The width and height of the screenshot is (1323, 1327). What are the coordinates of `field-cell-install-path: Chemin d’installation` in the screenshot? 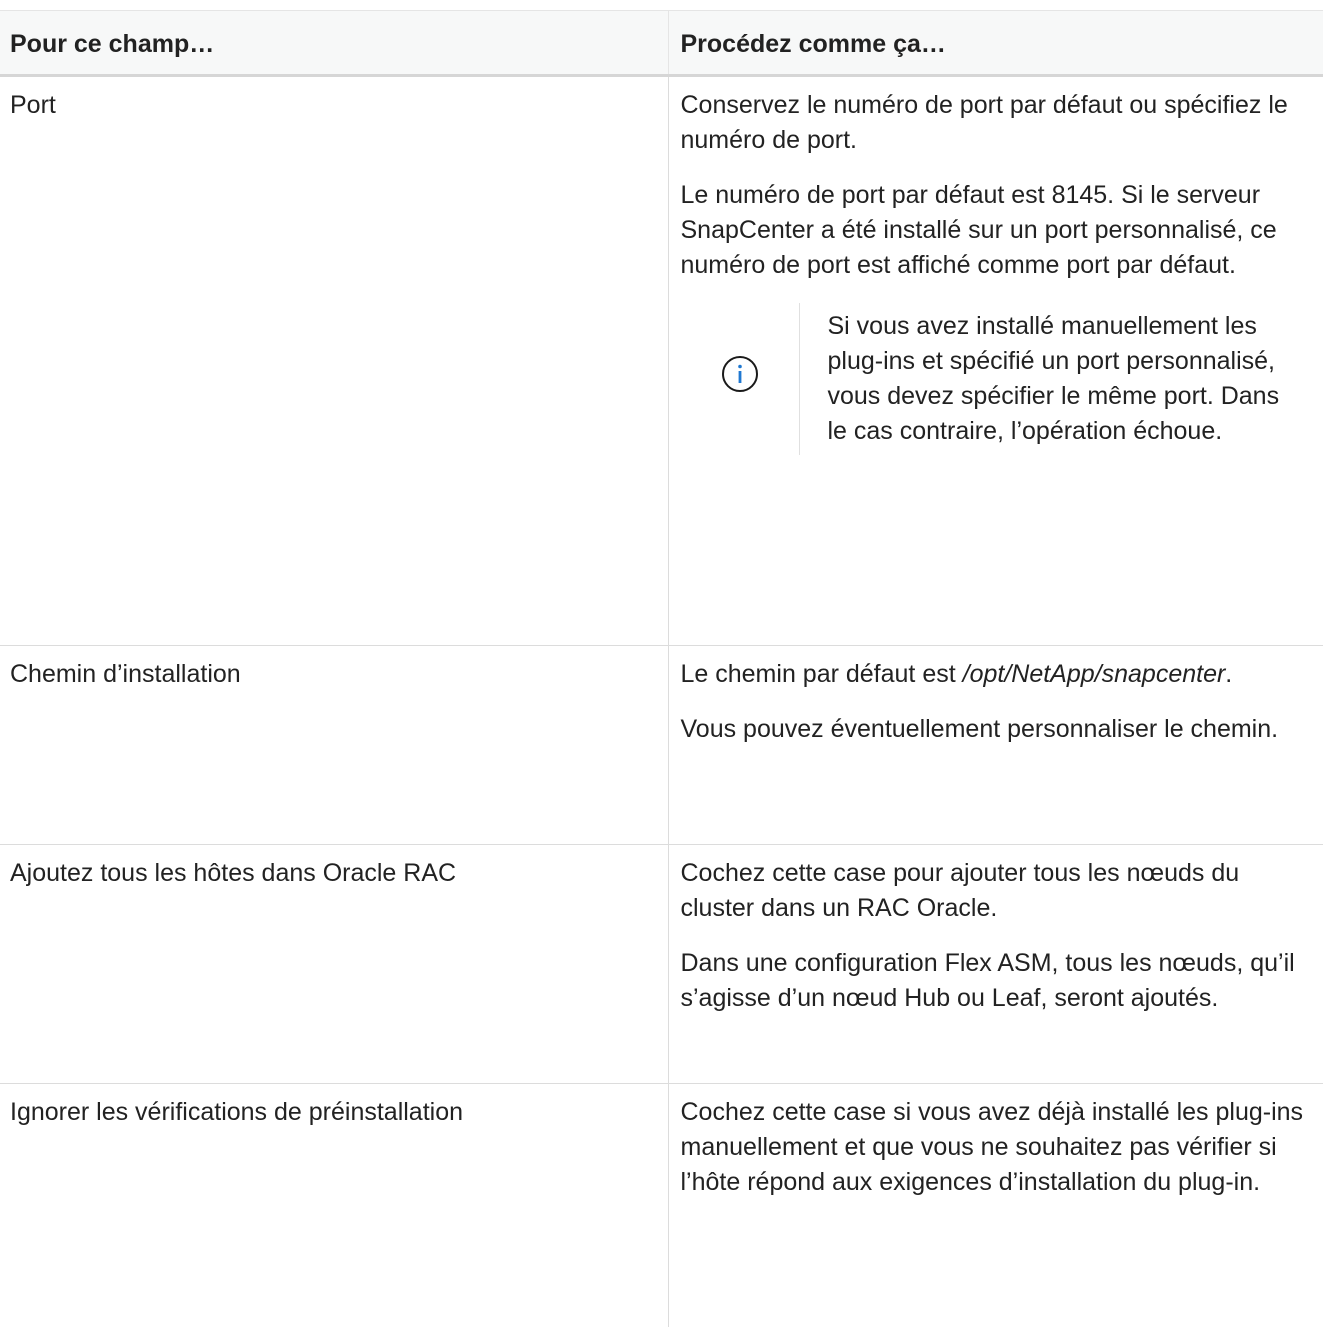 It's located at (334, 745).